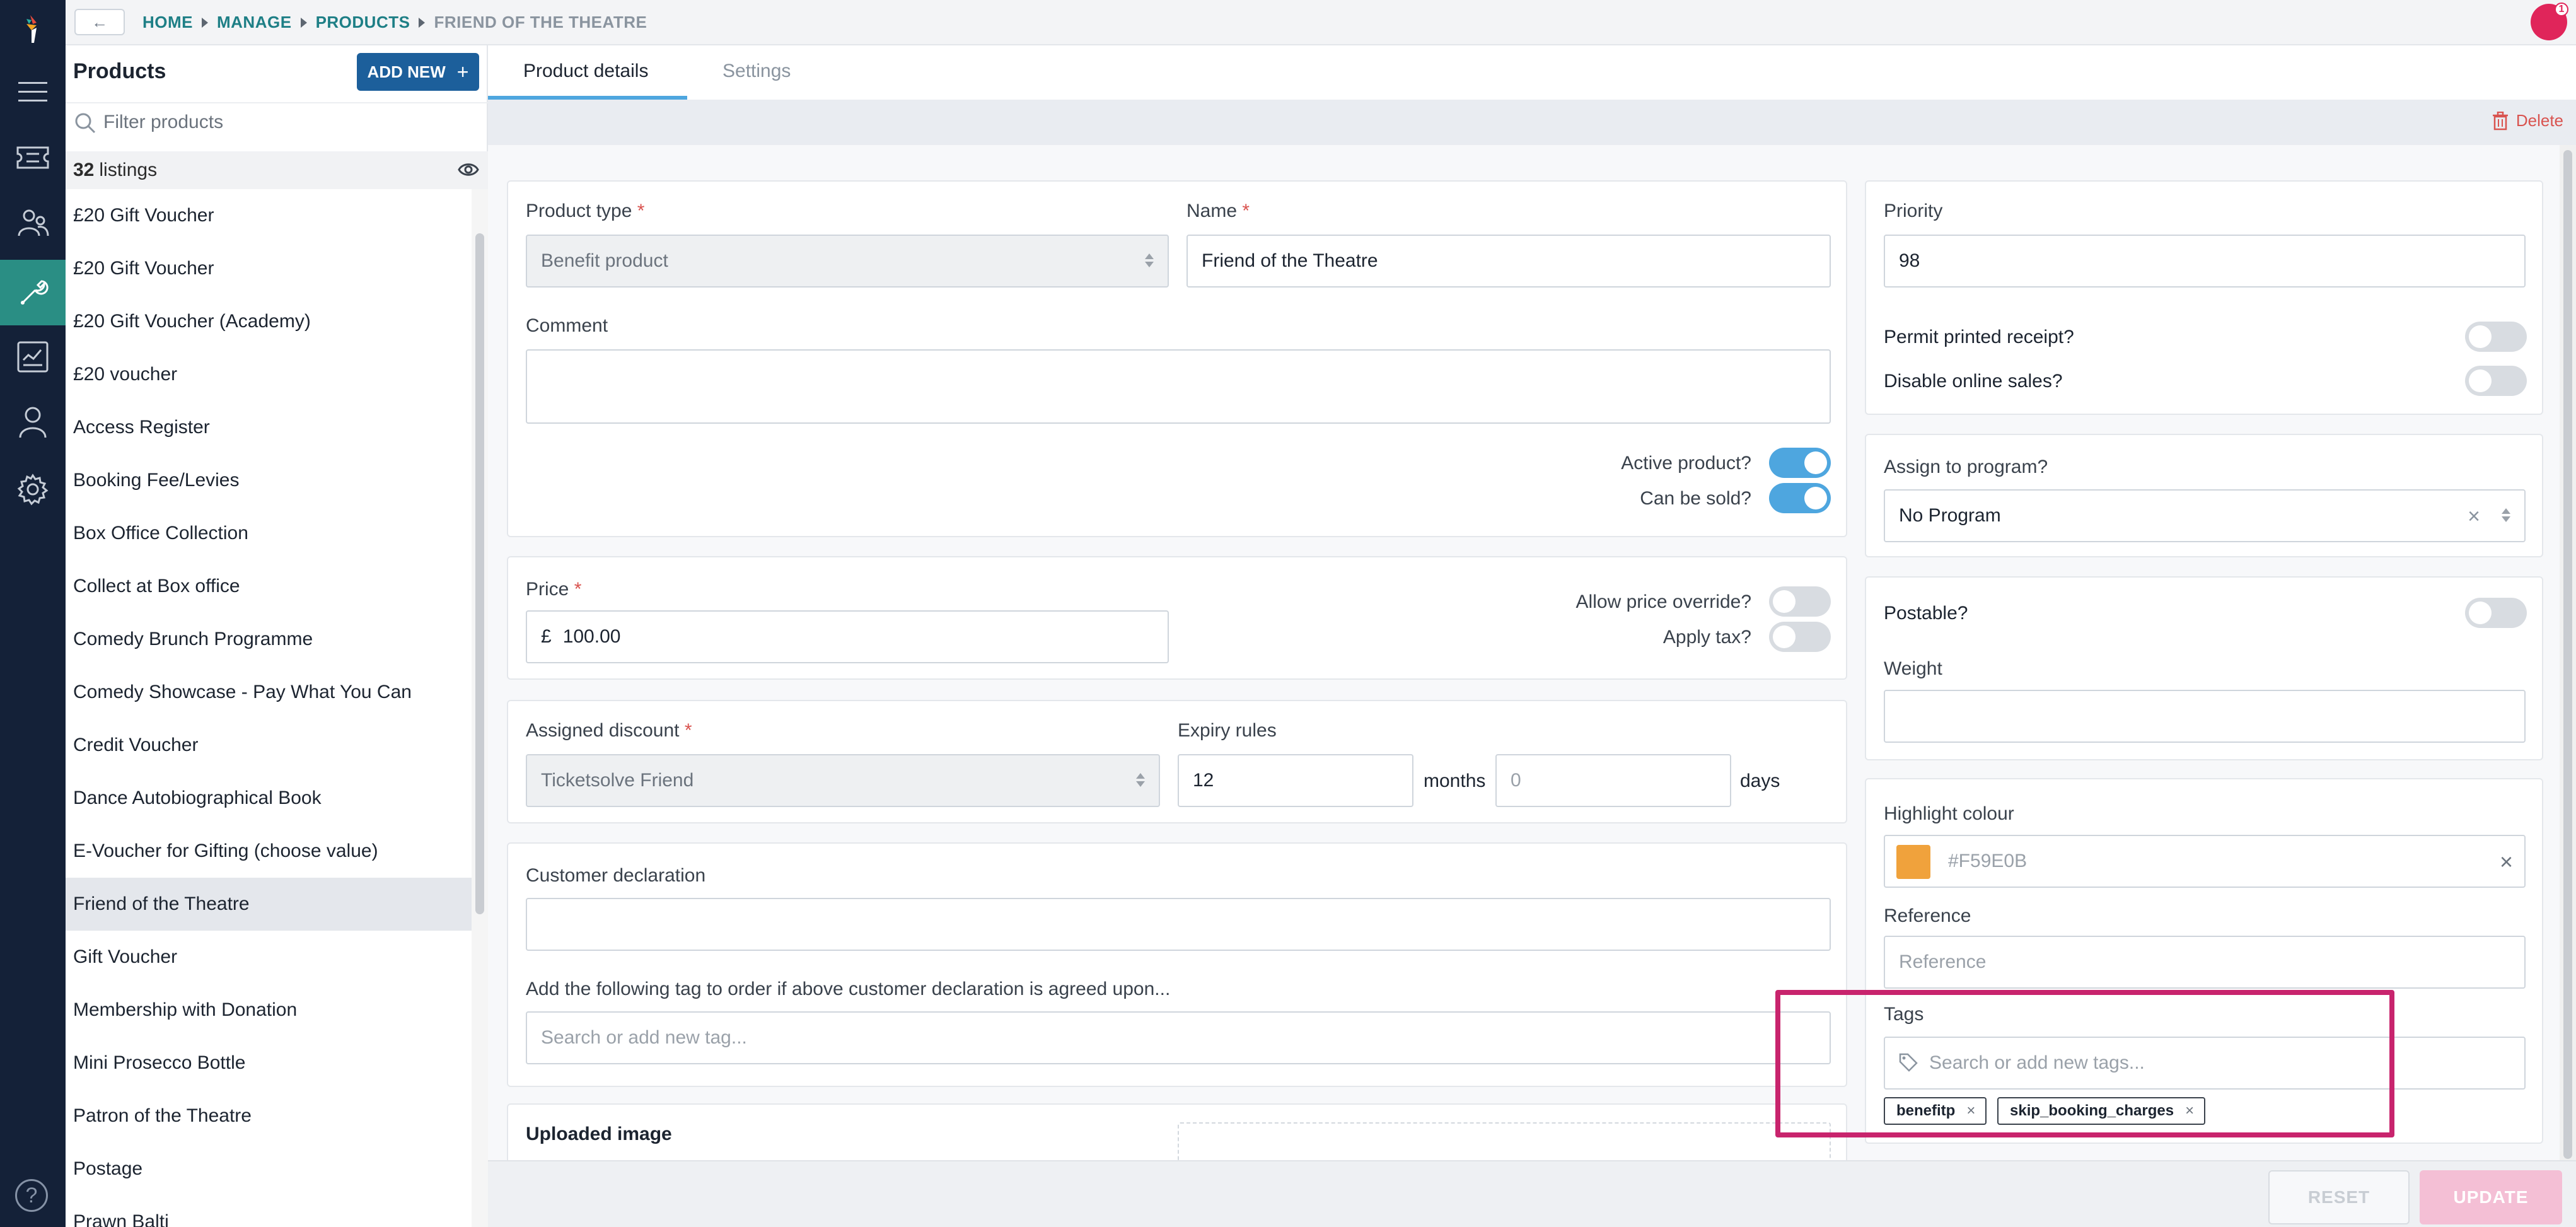 This screenshot has width=2576, height=1227. Describe the element at coordinates (418, 72) in the screenshot. I see `add-new-button: ADD NEW +` at that location.